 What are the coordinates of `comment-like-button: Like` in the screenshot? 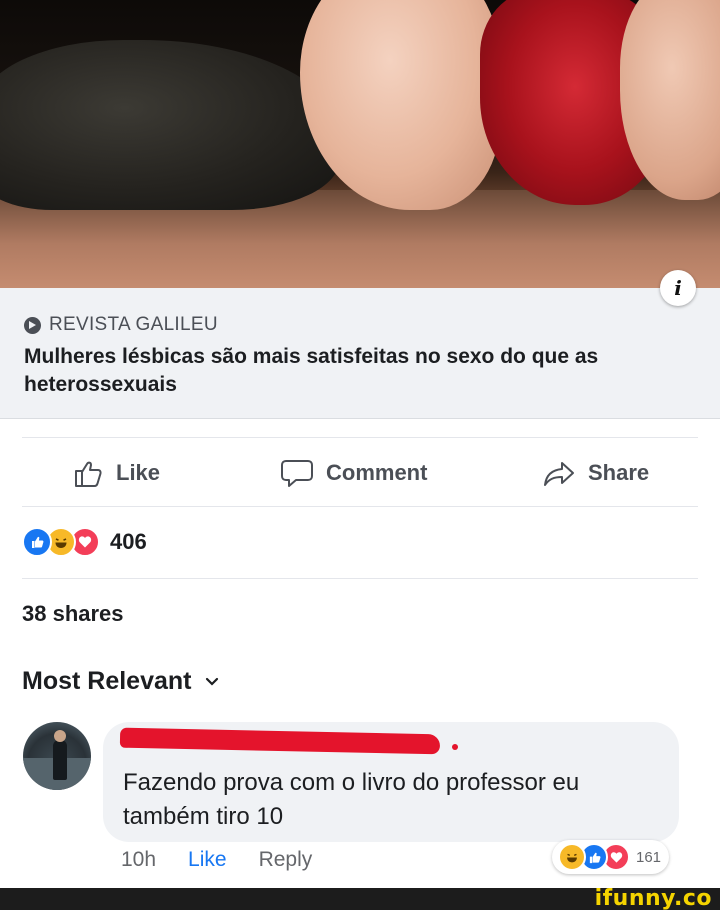 It's located at (207, 860).